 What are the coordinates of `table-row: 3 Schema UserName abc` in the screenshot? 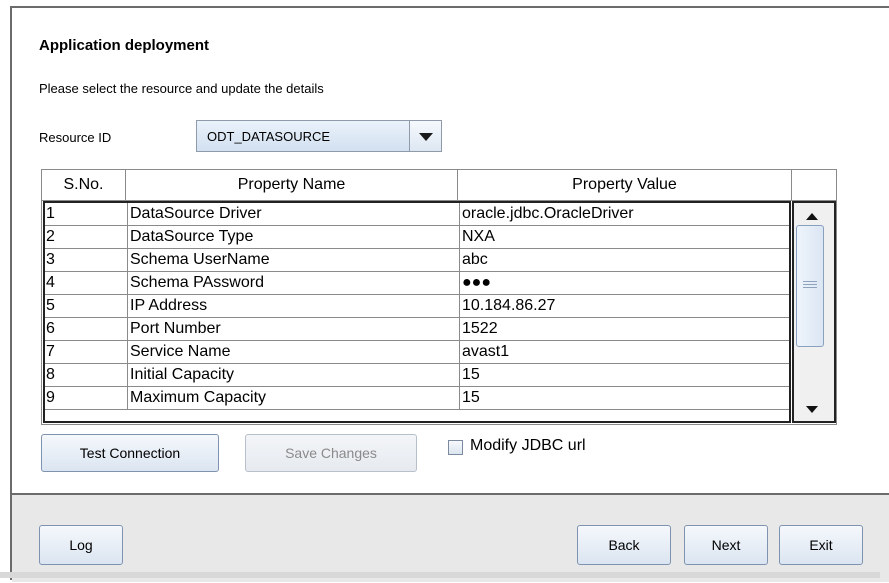 It's located at (417, 260).